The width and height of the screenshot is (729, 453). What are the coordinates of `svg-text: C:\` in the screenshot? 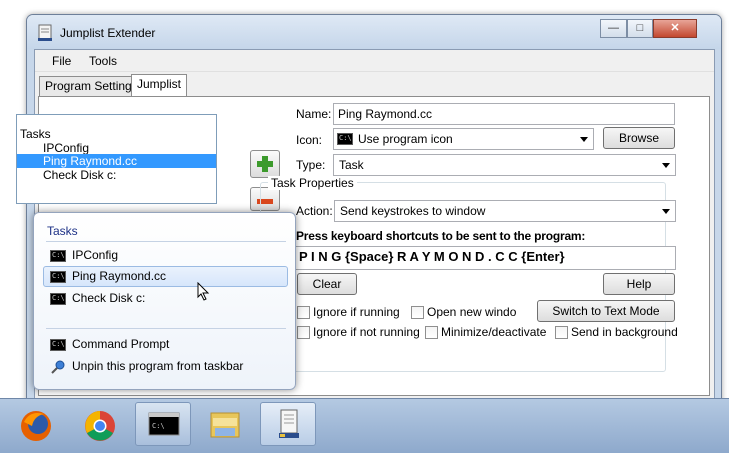 It's located at (158, 426).